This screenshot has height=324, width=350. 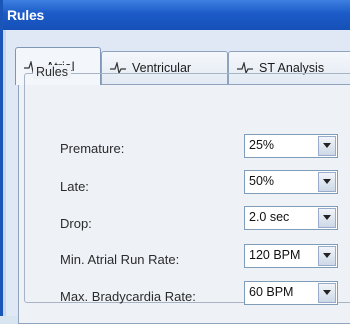 I want to click on premature-label: Premature:, so click(x=92, y=148).